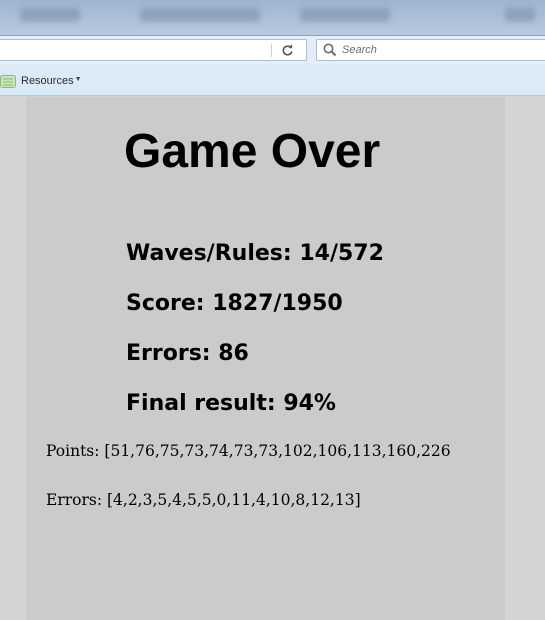  Describe the element at coordinates (272, 18) in the screenshot. I see `window-titlebar` at that location.